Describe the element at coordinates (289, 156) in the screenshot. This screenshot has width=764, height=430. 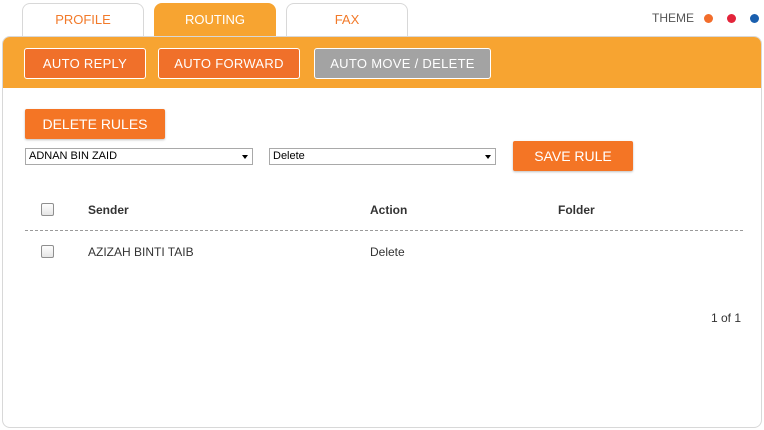
I see `action-select-value: Delete` at that location.